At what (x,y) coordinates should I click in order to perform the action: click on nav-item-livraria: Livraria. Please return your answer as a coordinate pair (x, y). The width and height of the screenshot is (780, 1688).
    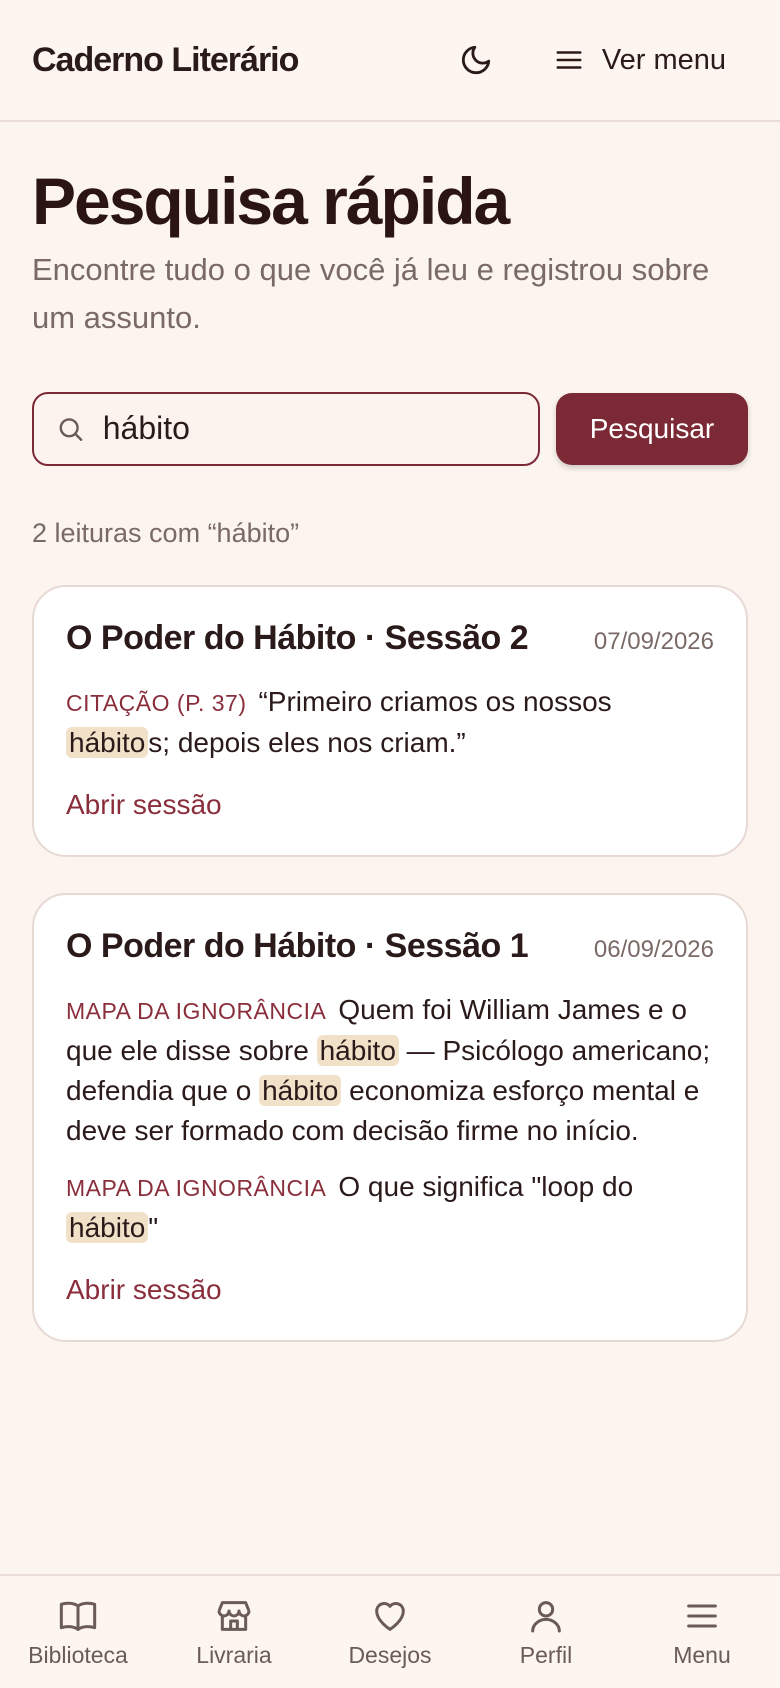
    Looking at the image, I should click on (234, 1632).